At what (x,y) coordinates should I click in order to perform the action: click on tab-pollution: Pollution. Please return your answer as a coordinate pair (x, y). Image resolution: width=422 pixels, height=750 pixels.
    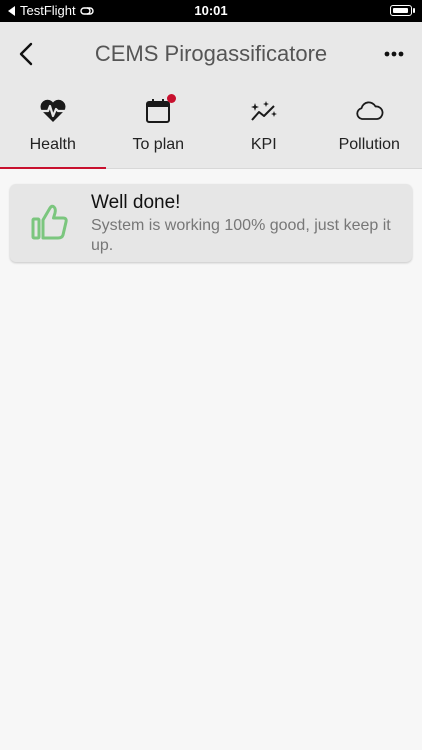
    Looking at the image, I should click on (369, 127).